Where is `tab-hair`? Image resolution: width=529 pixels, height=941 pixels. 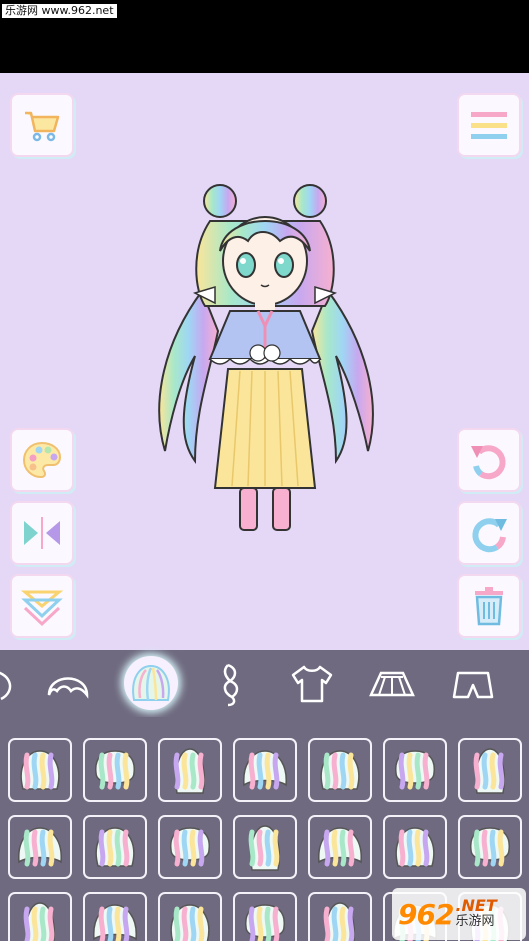 tab-hair is located at coordinates (151, 683).